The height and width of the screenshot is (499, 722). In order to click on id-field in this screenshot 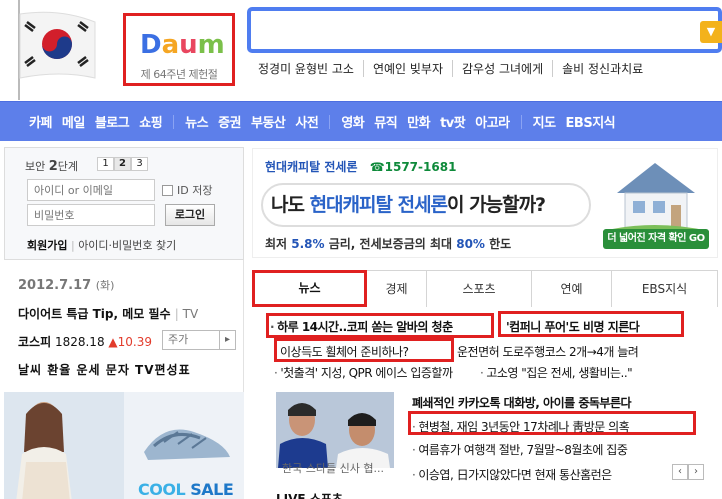, I will do `click(91, 190)`.